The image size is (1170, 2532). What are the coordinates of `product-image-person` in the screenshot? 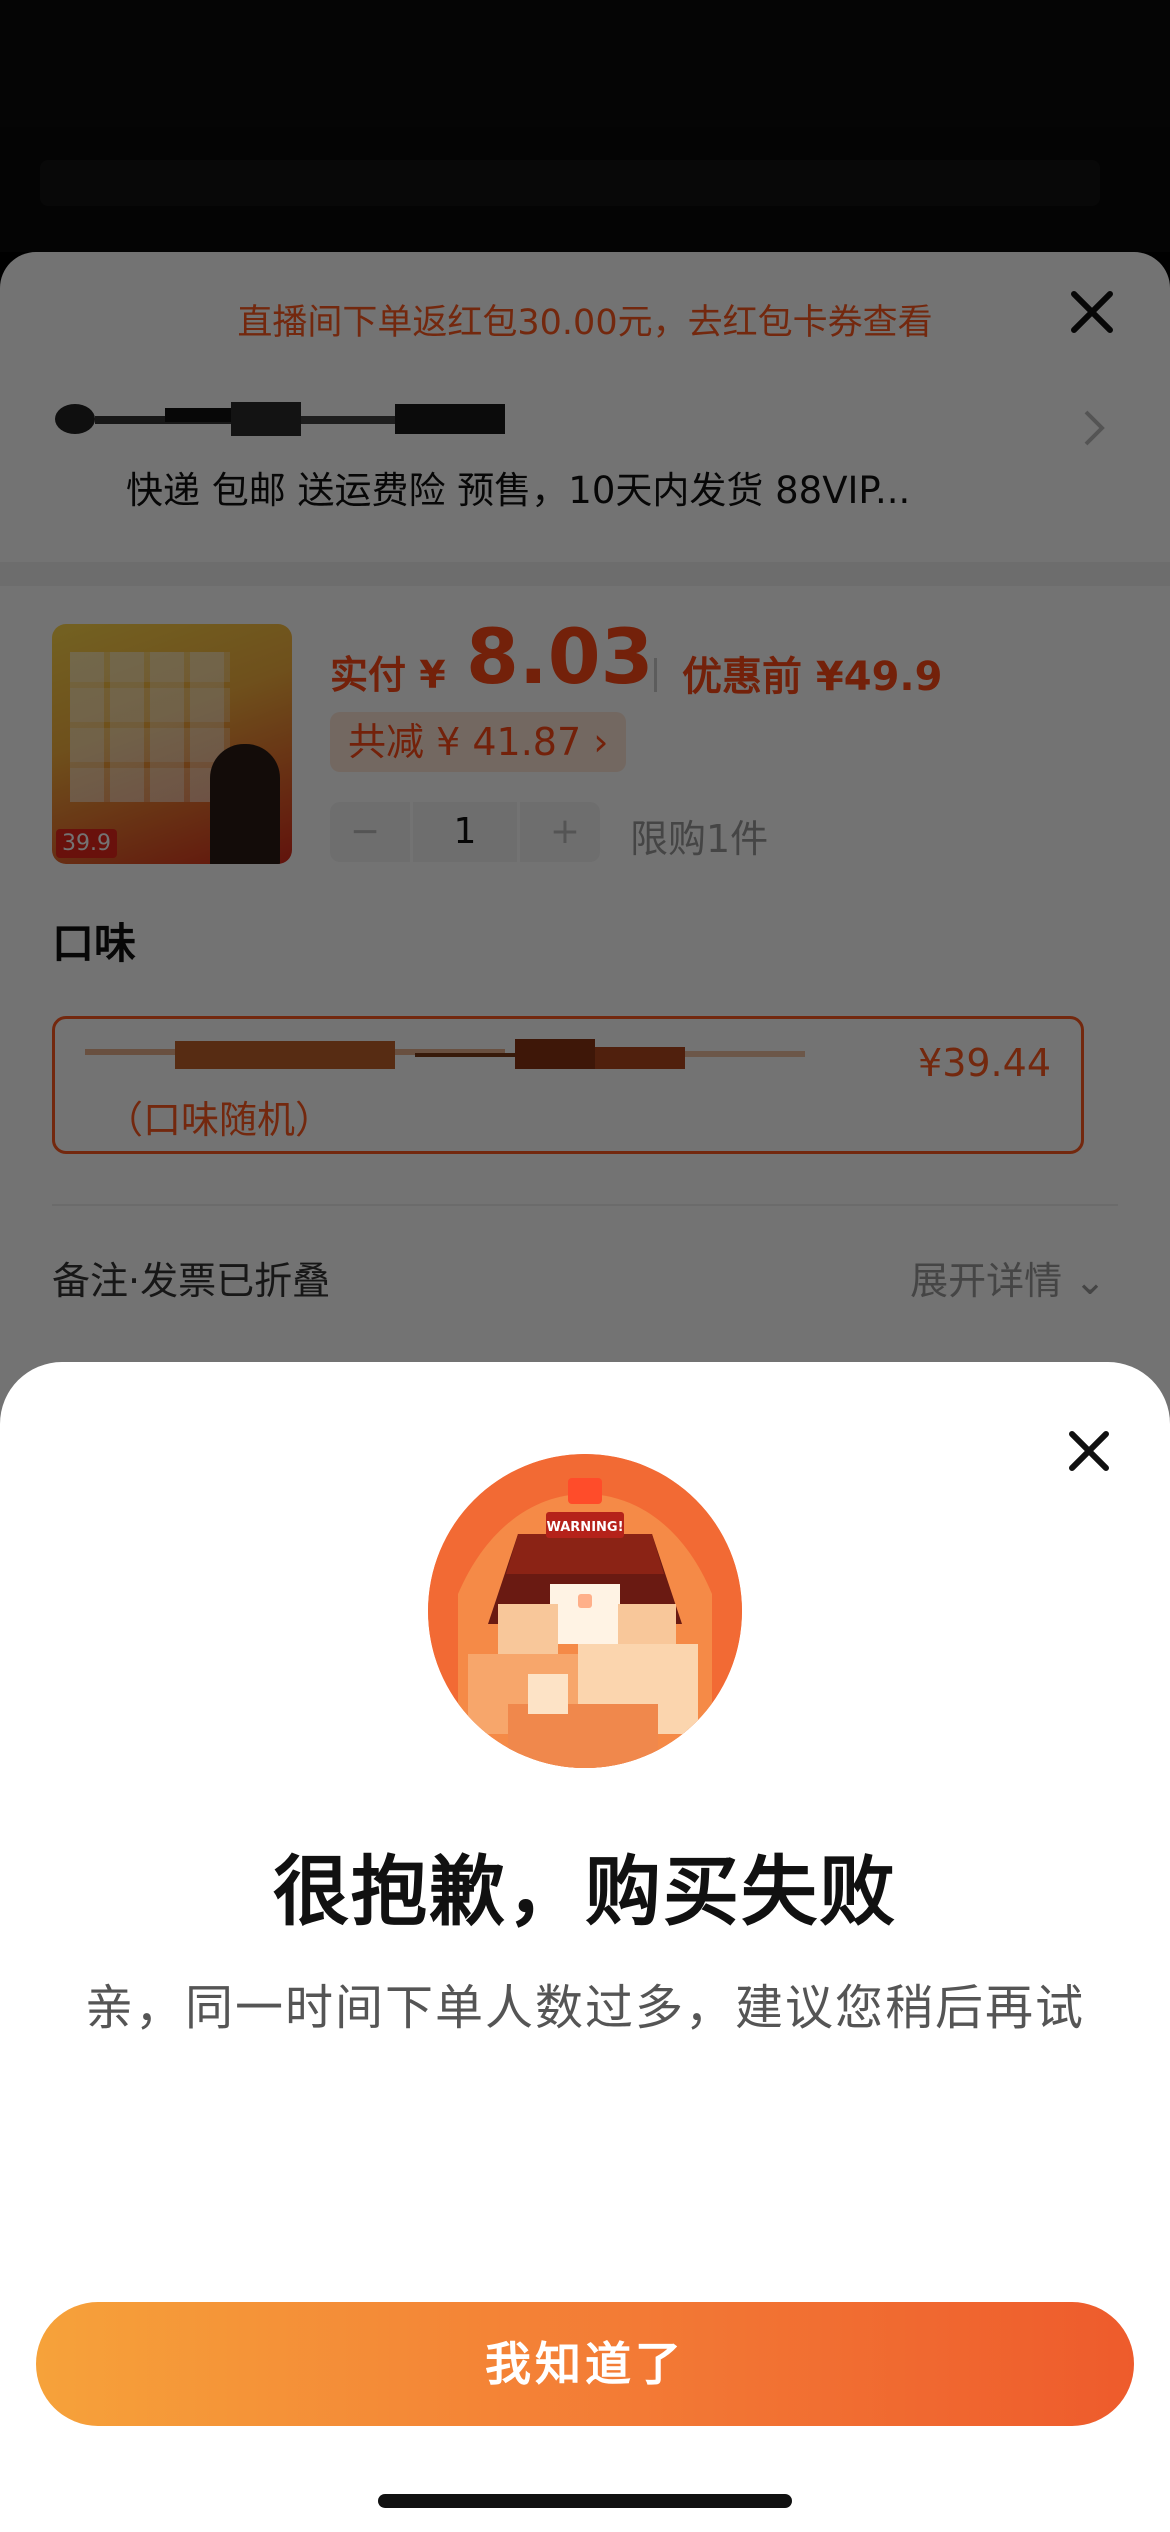 It's located at (245, 804).